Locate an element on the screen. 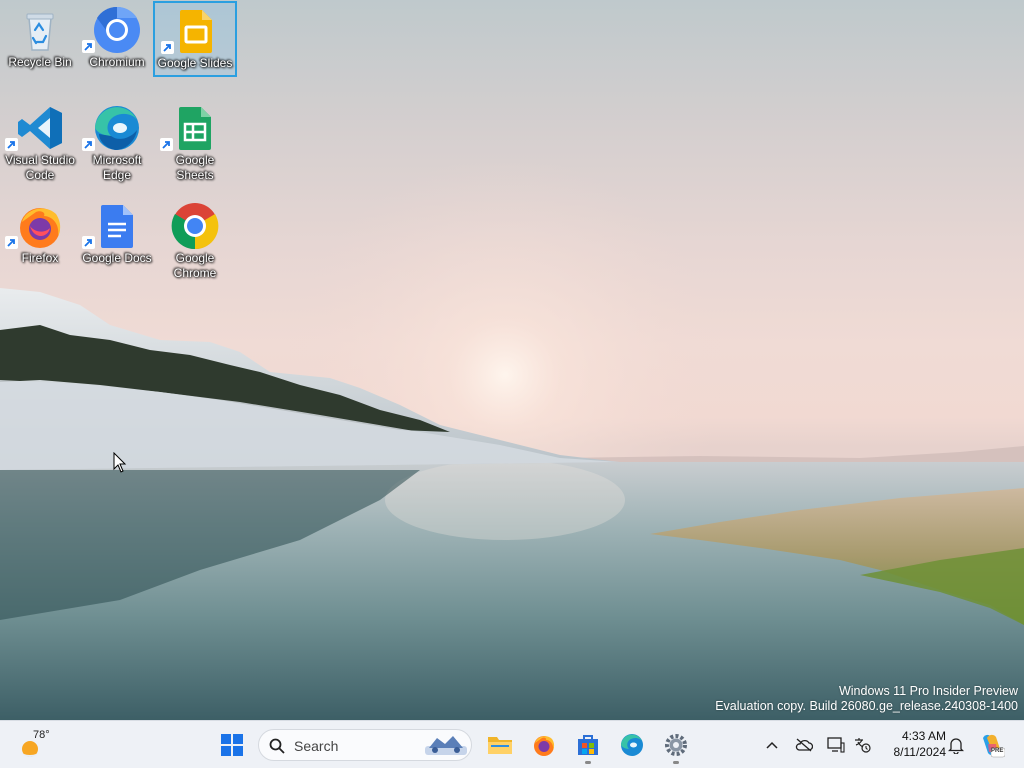 Image resolution: width=1024 pixels, height=768 pixels. taskbar-file-explorer is located at coordinates (500, 745).